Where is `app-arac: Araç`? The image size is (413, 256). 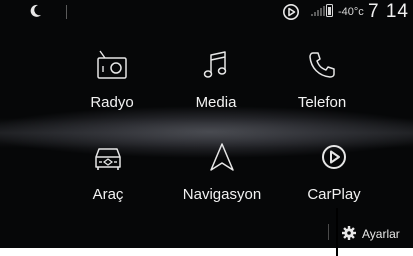
app-arac: Araç is located at coordinates (108, 175).